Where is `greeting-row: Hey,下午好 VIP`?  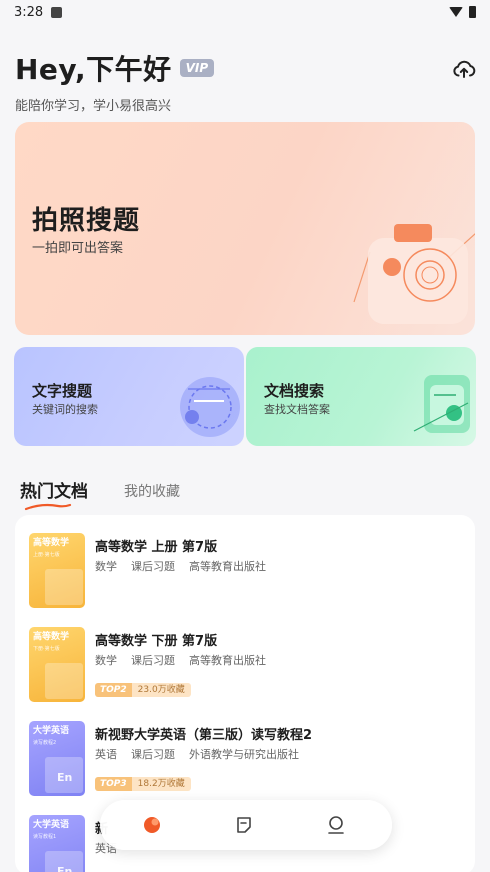 greeting-row: Hey,下午好 VIP is located at coordinates (115, 68).